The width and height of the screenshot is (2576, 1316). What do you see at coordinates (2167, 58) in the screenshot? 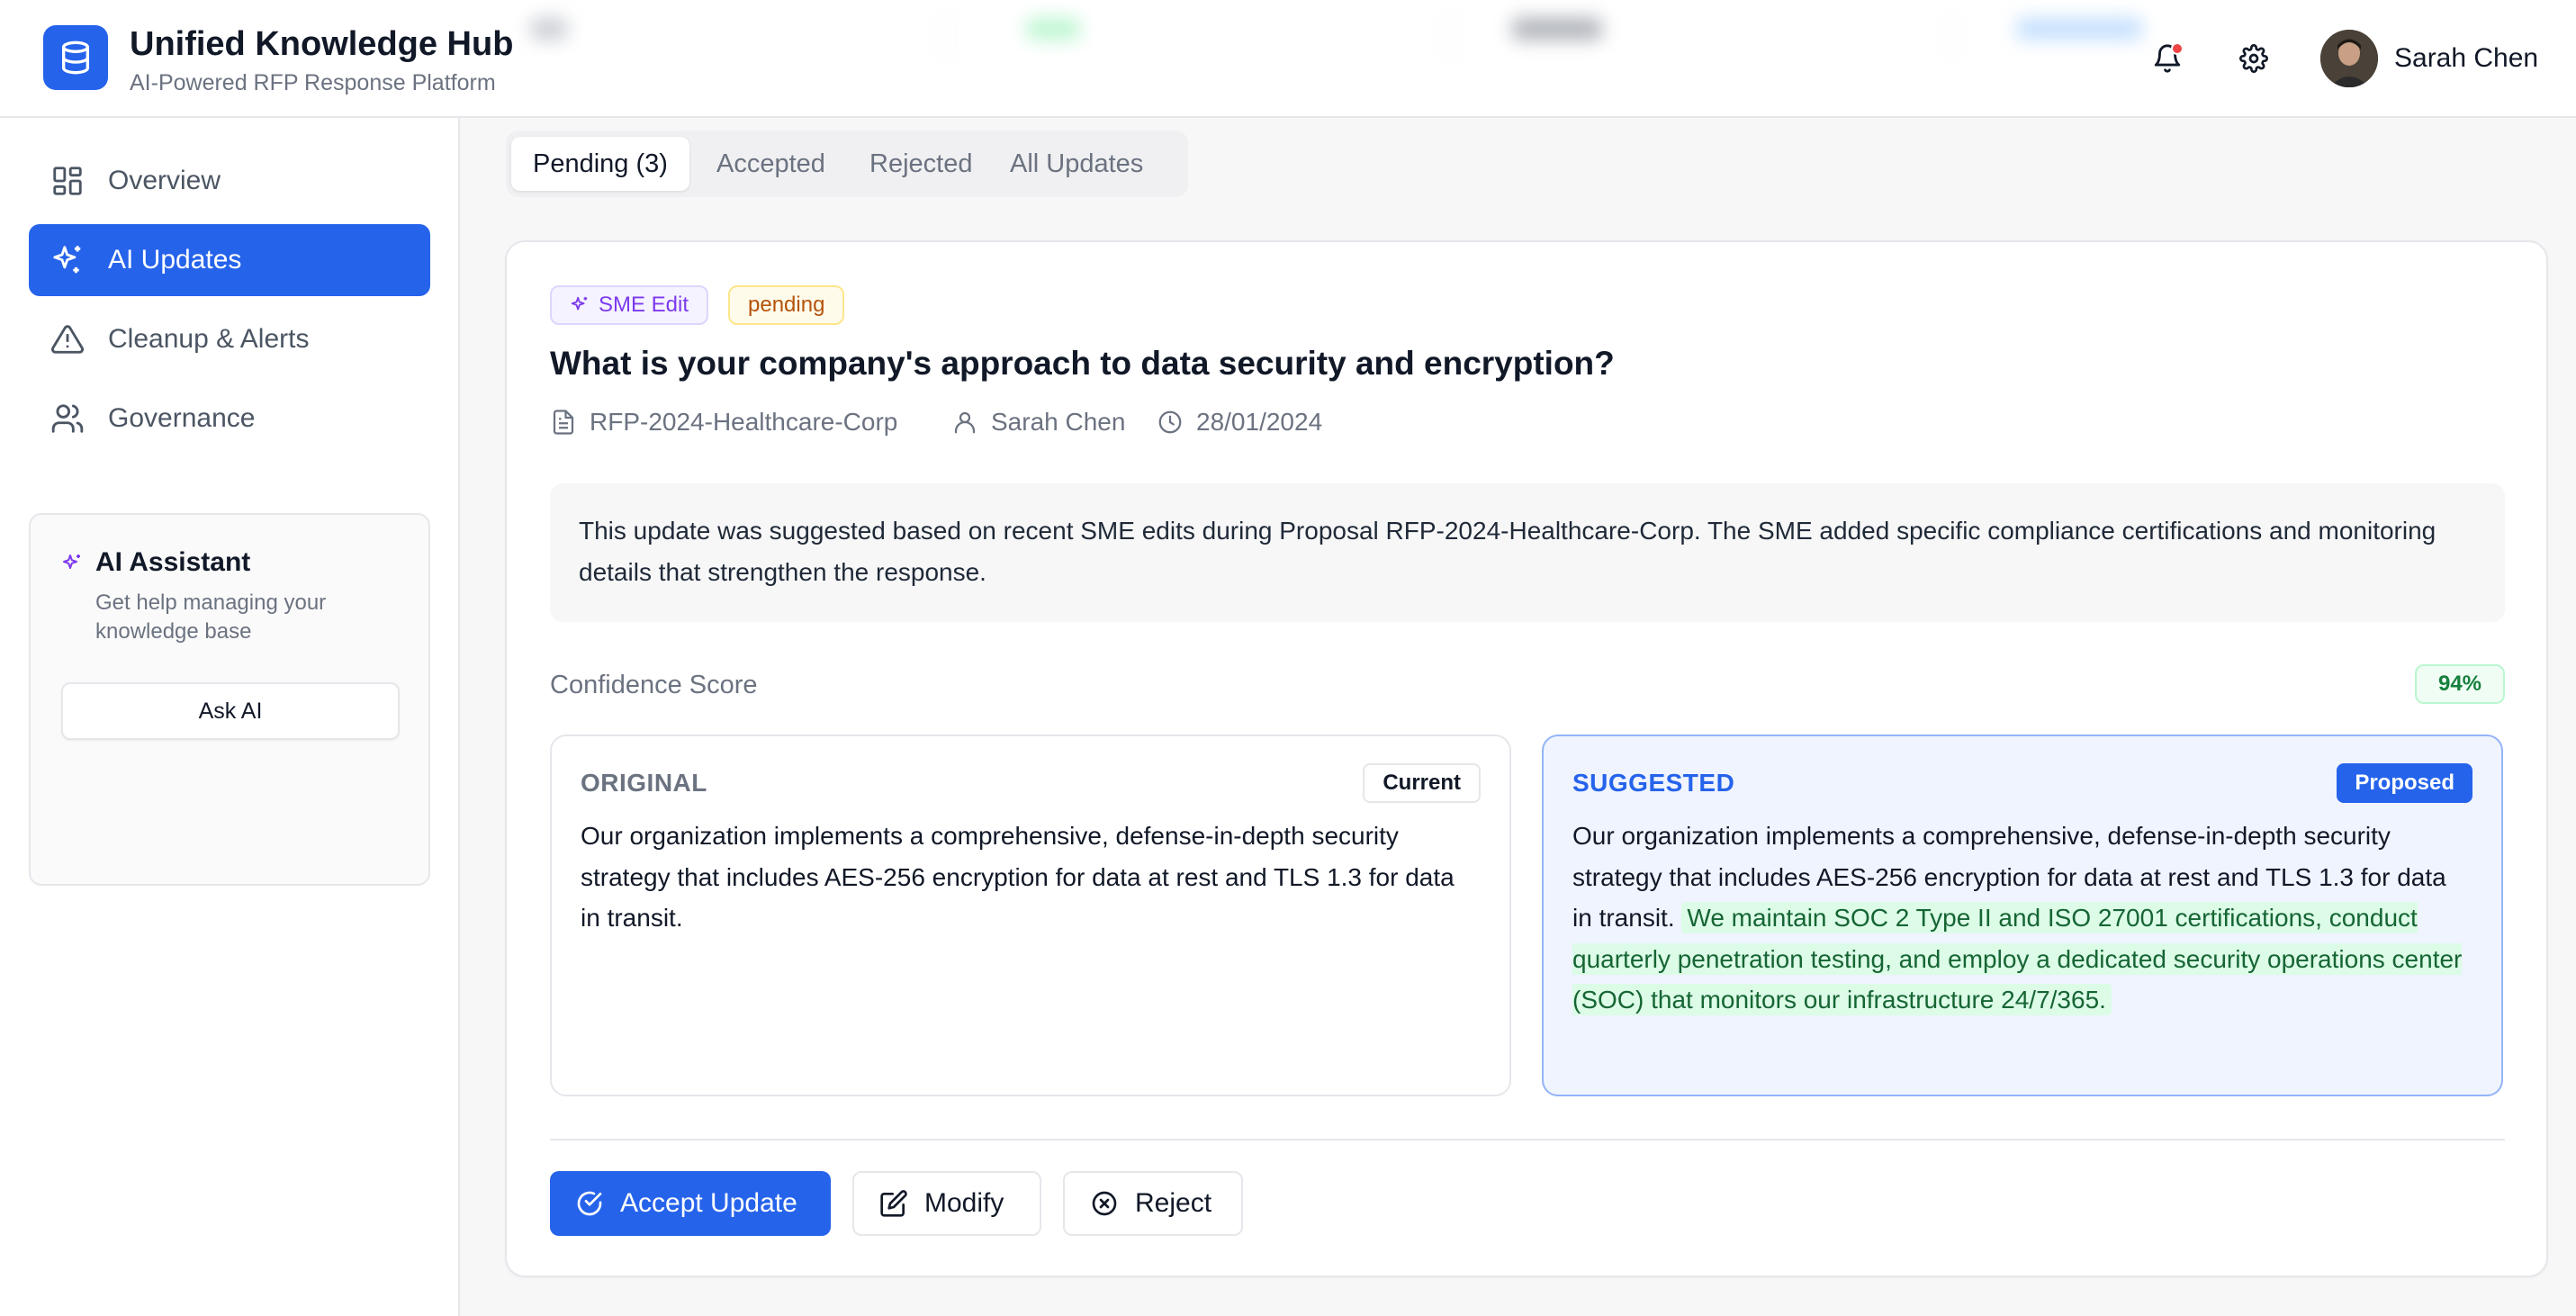
I see `notifications-button` at bounding box center [2167, 58].